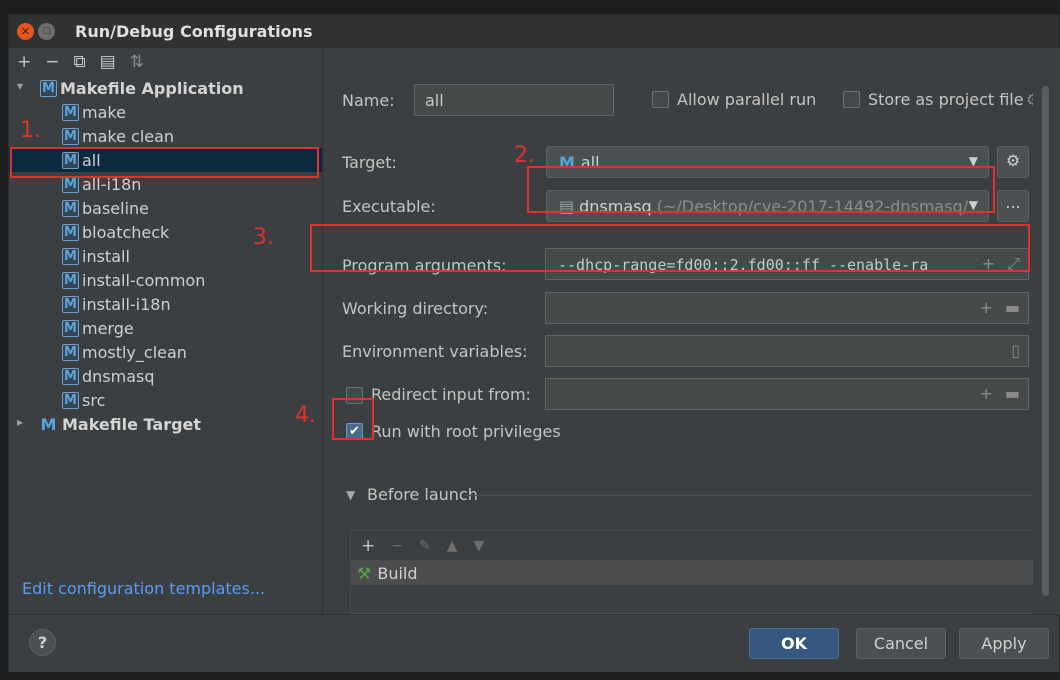 The width and height of the screenshot is (1060, 680). Describe the element at coordinates (660, 99) in the screenshot. I see `allow-parallel-checkbox` at that location.